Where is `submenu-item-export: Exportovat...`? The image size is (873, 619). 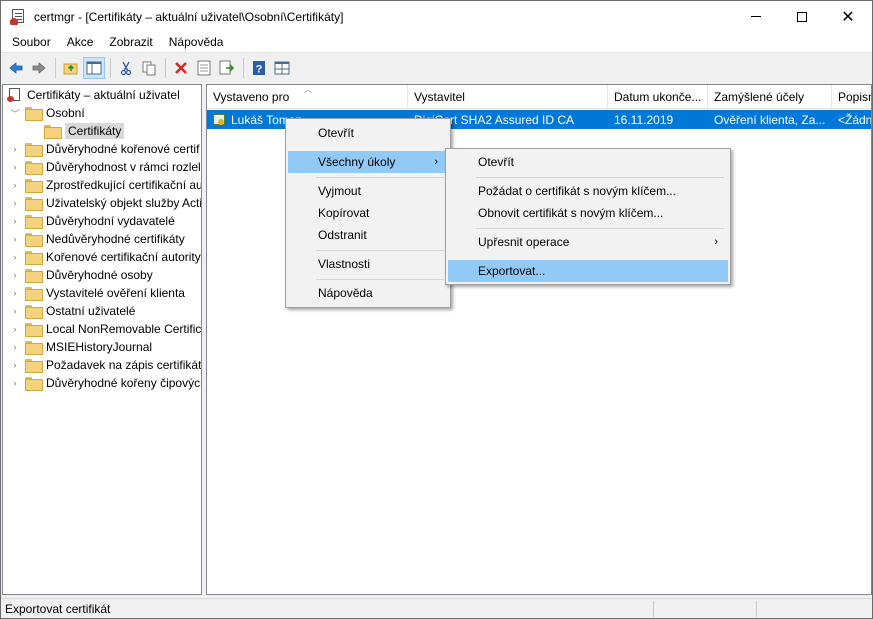 submenu-item-export: Exportovat... is located at coordinates (588, 271).